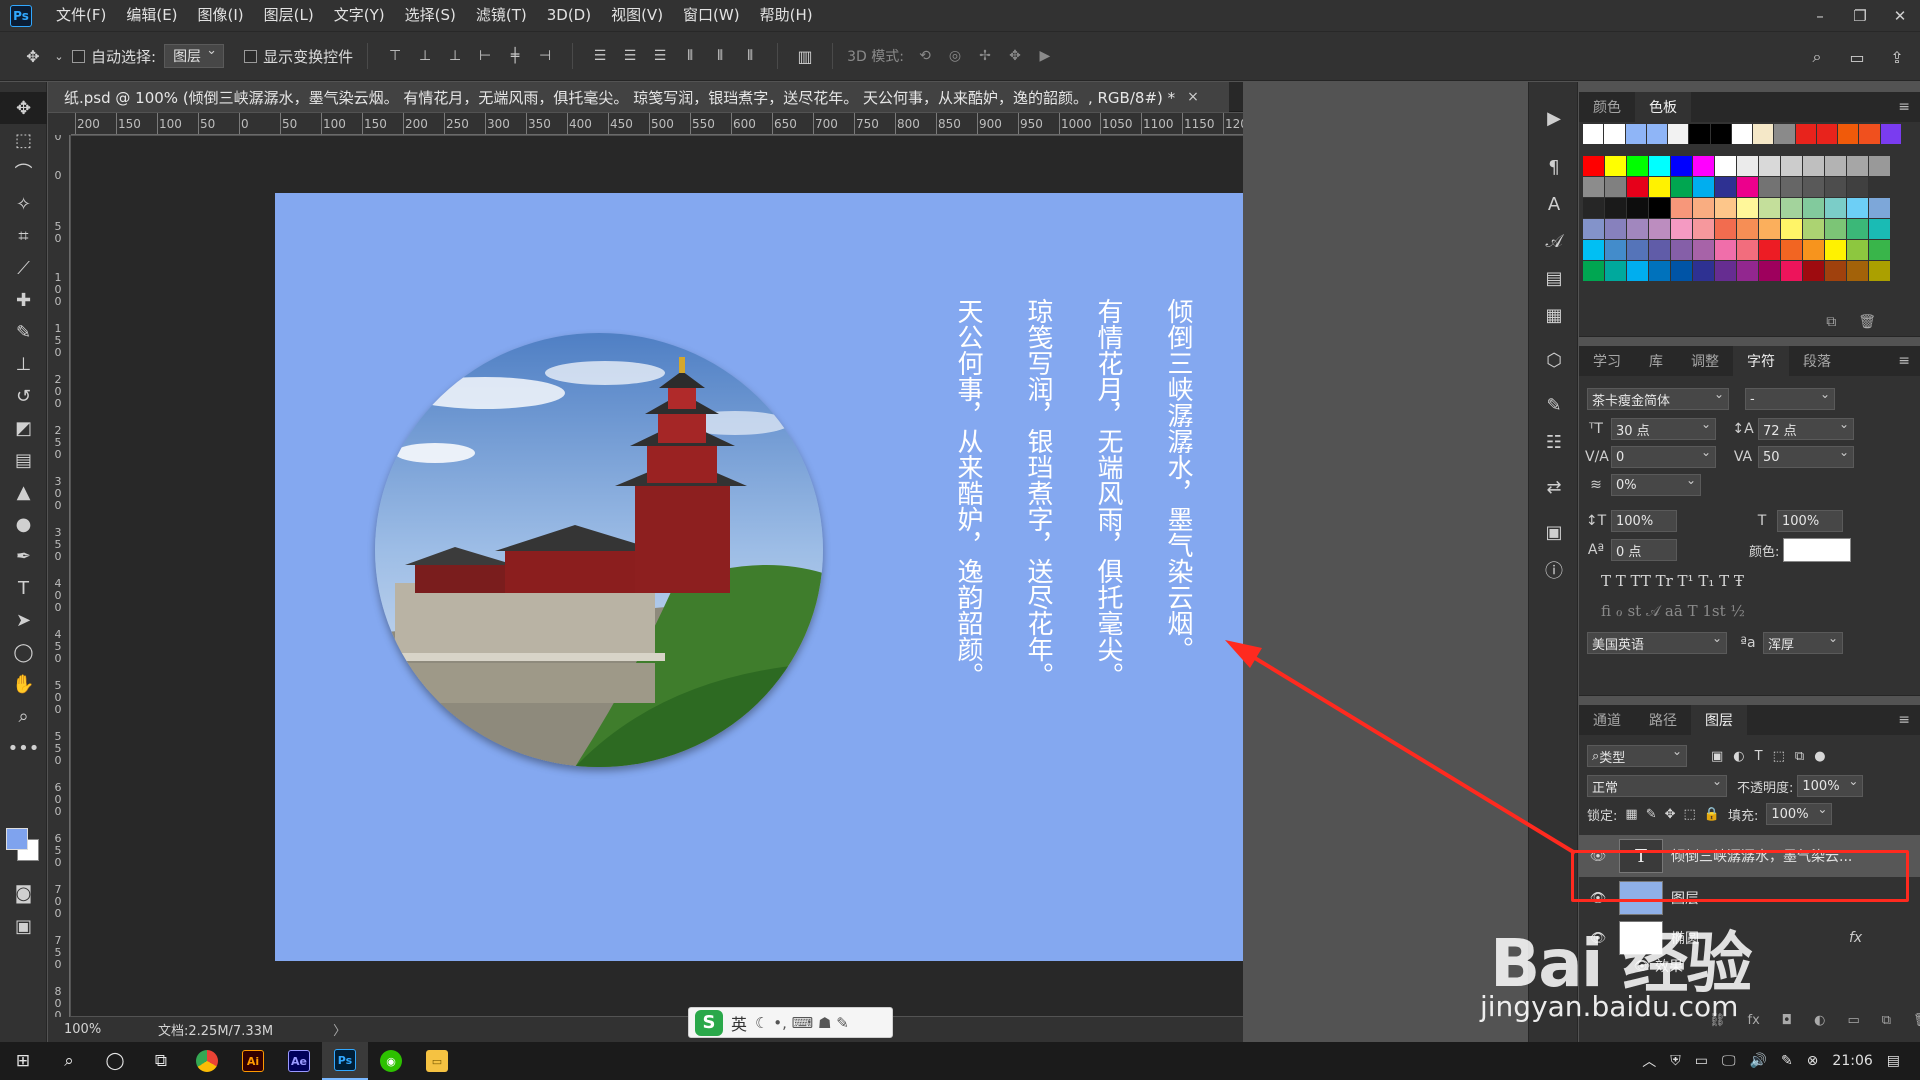 Image resolution: width=1920 pixels, height=1080 pixels. What do you see at coordinates (1867, 322) in the screenshot?
I see `delete-swatch-icon: 🗑` at bounding box center [1867, 322].